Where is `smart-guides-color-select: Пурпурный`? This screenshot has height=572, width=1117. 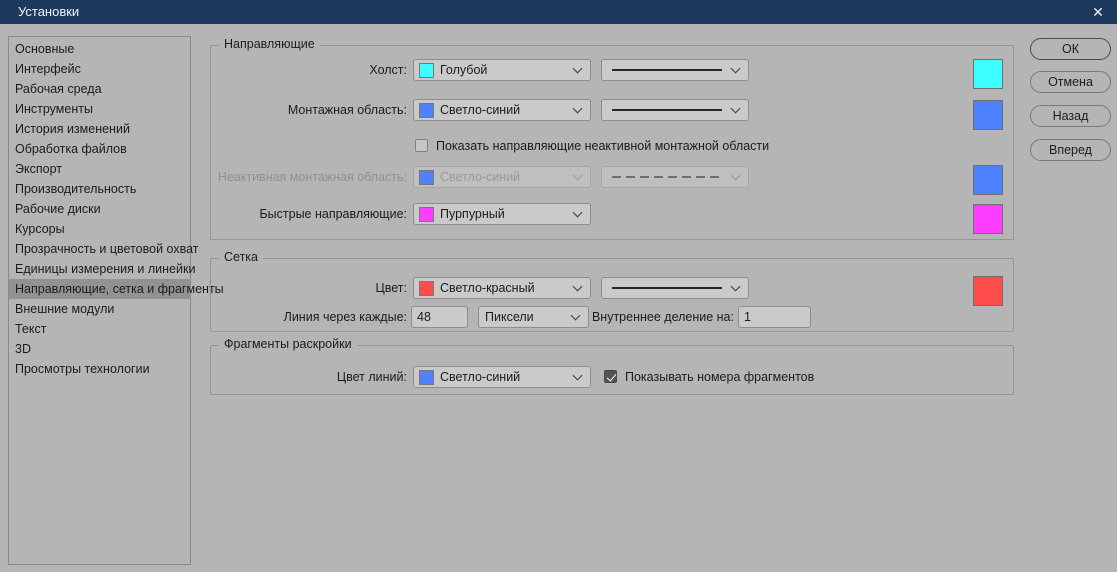 smart-guides-color-select: Пурпурный is located at coordinates (502, 214).